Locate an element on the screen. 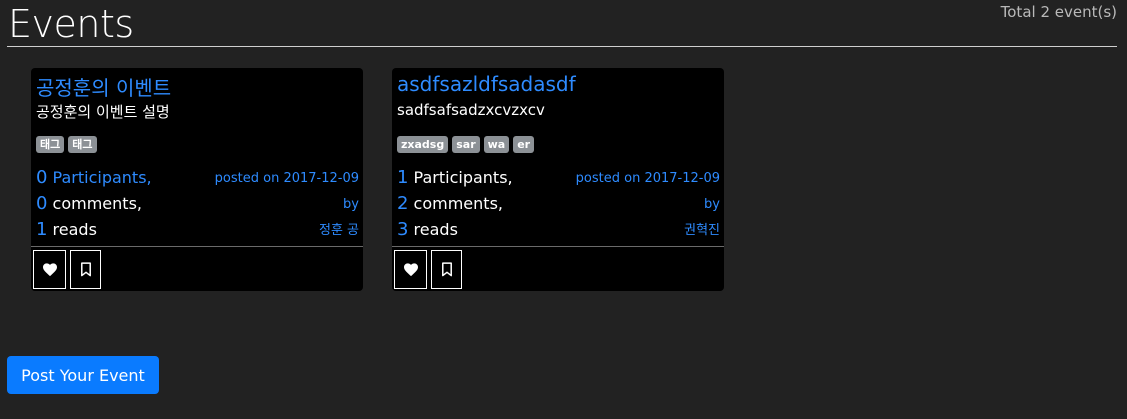 The height and width of the screenshot is (419, 1127). participants-stat: 0 Participants, is located at coordinates (94, 178).